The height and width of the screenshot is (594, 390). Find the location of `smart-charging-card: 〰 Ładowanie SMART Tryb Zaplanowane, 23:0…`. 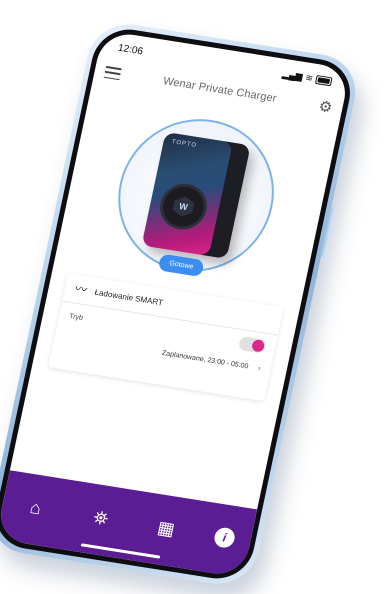

smart-charging-card: 〰 Ładowanie SMART Tryb Zaplanowane, 23:0… is located at coordinates (166, 337).